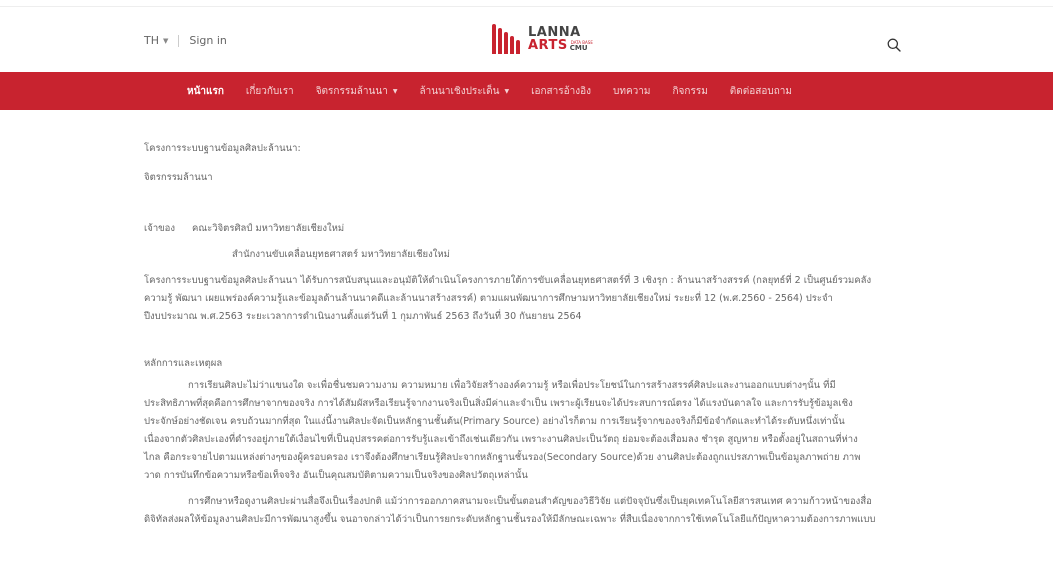  I want to click on nav-item-references: เอกสารอ้างอิง, so click(561, 91).